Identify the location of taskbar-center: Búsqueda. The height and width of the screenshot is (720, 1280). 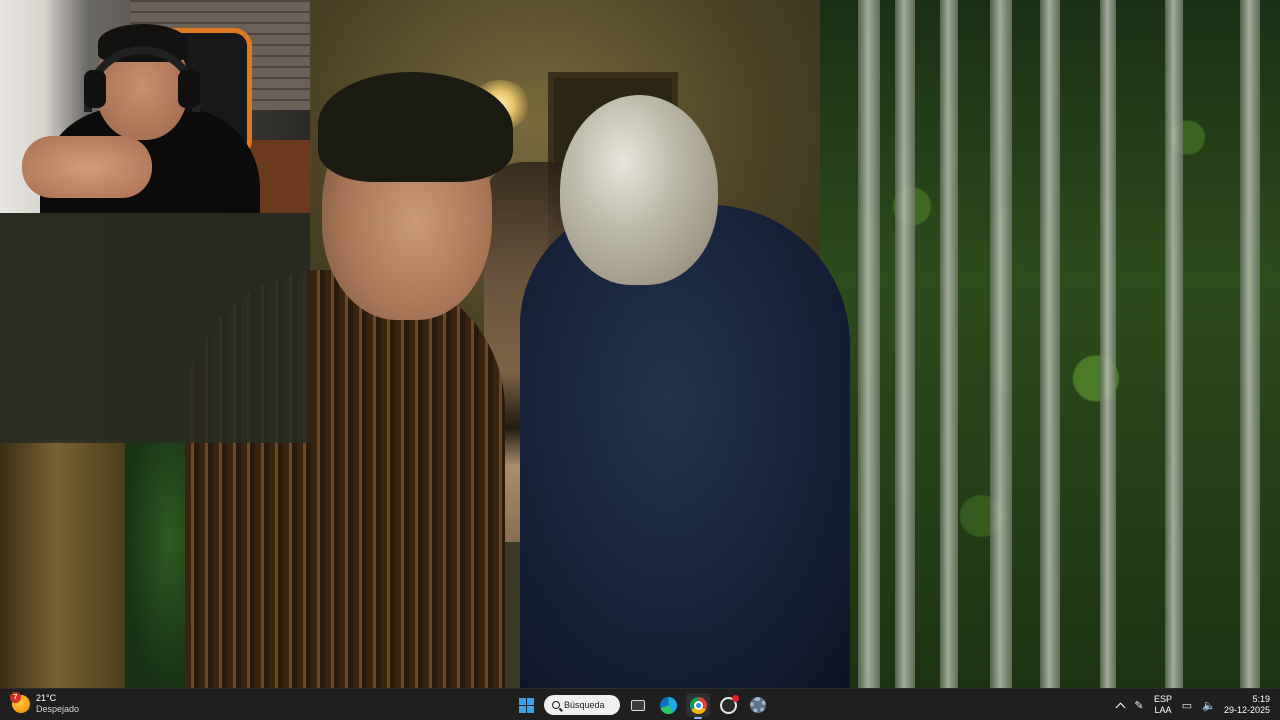
(642, 705).